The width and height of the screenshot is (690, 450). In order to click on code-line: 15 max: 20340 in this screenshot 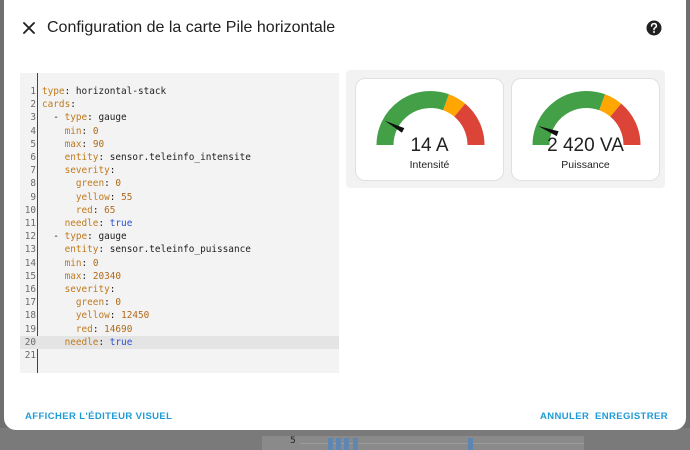, I will do `click(179, 276)`.